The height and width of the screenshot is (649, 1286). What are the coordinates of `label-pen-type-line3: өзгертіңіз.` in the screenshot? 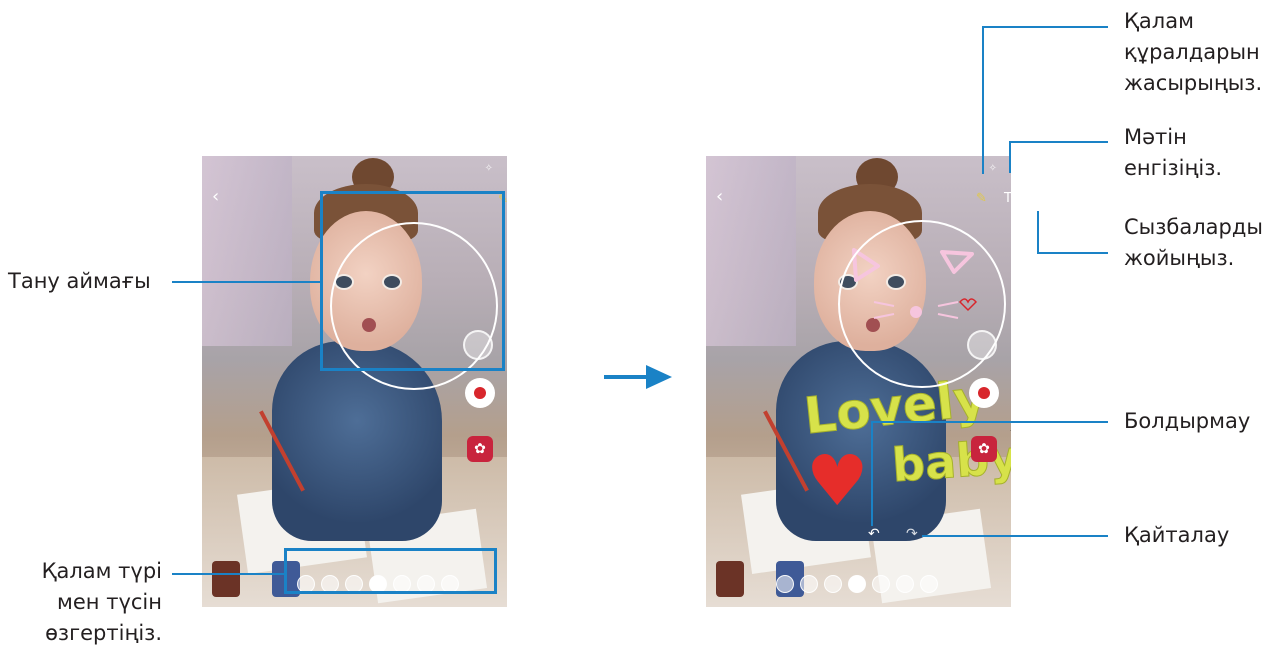 It's located at (103, 633).